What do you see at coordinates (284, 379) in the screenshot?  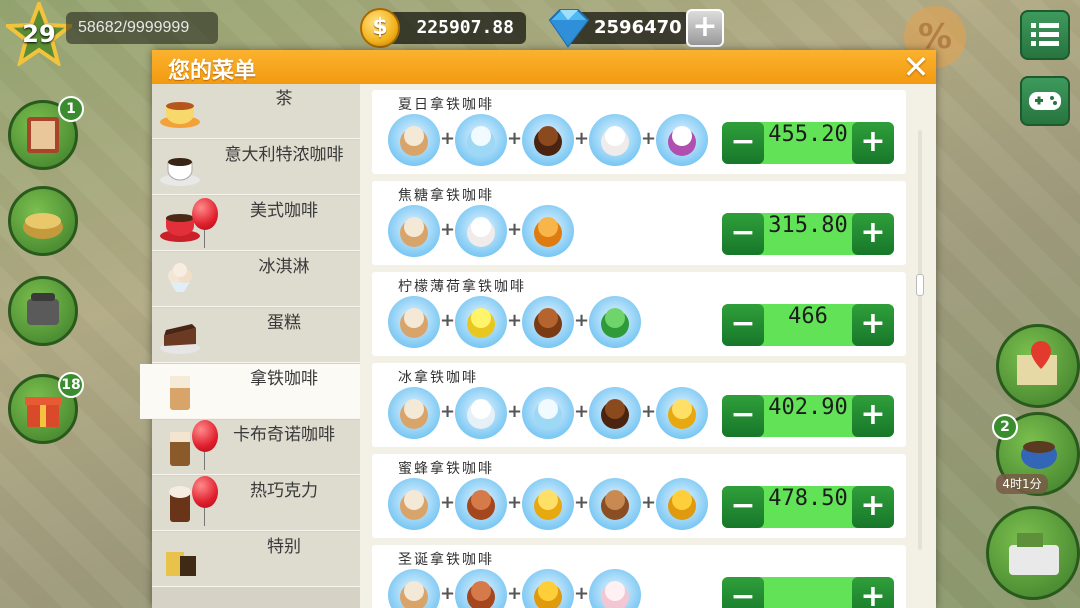 I see `category-label: 拿铁咖啡` at bounding box center [284, 379].